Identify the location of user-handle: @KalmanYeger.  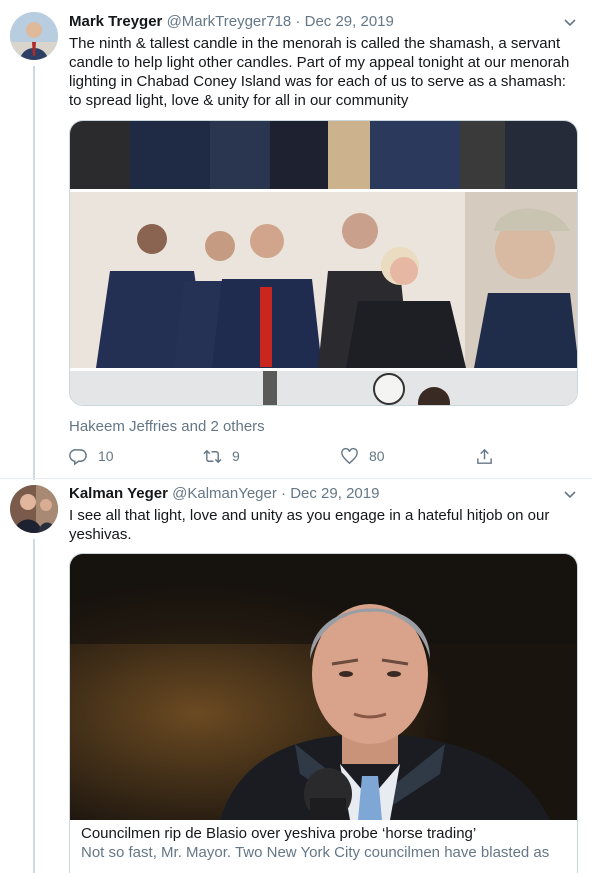
(224, 493).